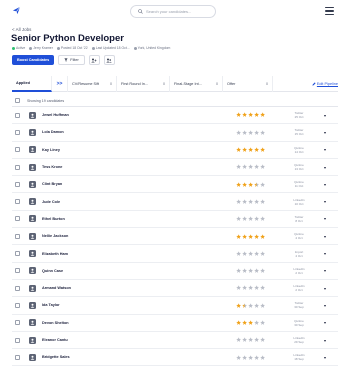 The height and width of the screenshot is (368, 350). What do you see at coordinates (94, 60) in the screenshot?
I see `add-candidate-button` at bounding box center [94, 60].